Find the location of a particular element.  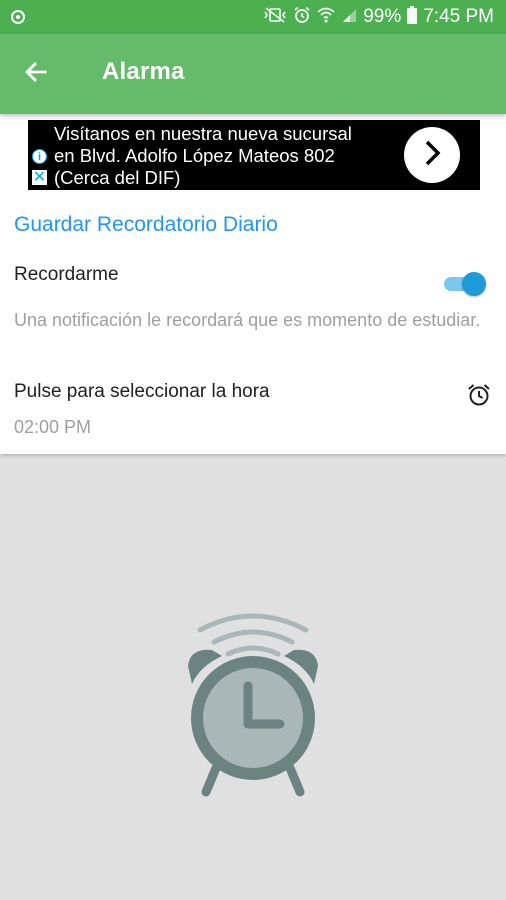

vibrate-mute-icon is located at coordinates (275, 17).